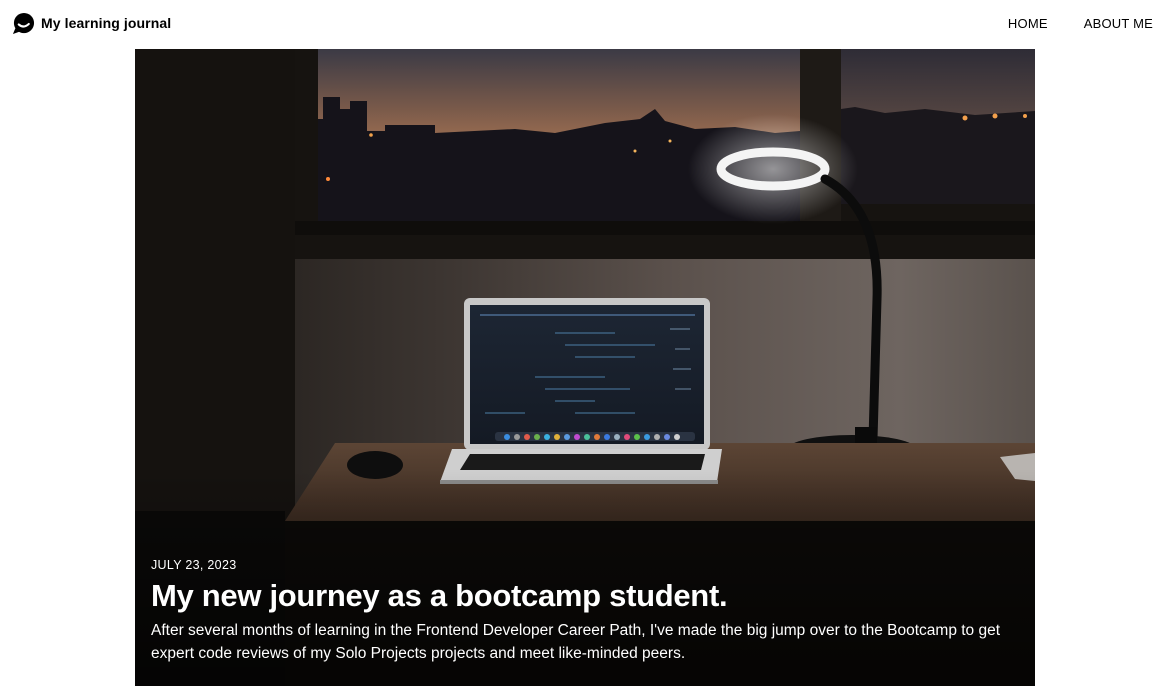  Describe the element at coordinates (585, 23) in the screenshot. I see `site-header: My learning journal HOME ABOUT ME` at that location.